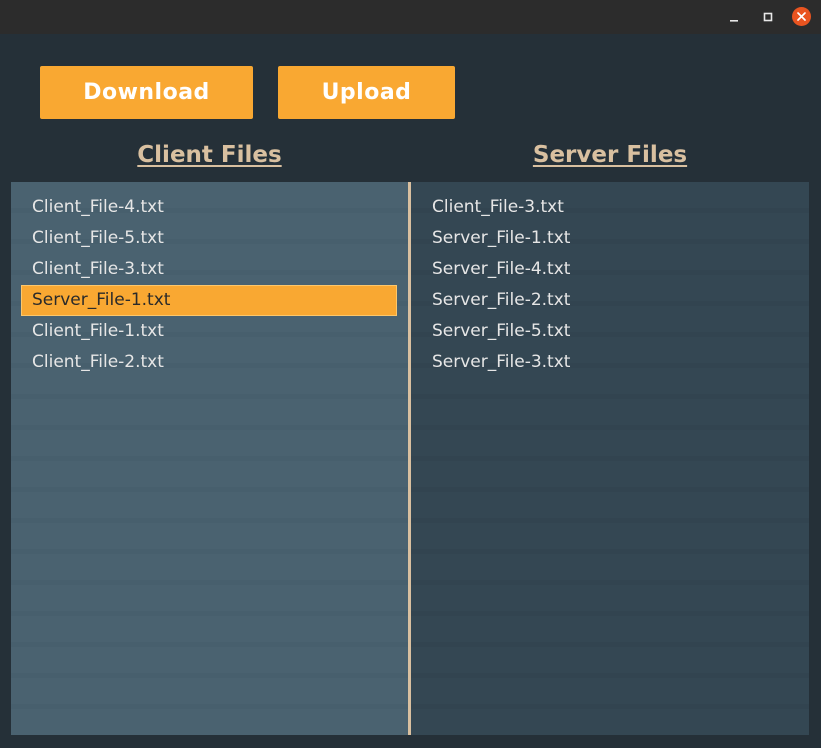 Image resolution: width=821 pixels, height=748 pixels. Describe the element at coordinates (609, 300) in the screenshot. I see `server-file-item: Server_File-2.txt` at that location.